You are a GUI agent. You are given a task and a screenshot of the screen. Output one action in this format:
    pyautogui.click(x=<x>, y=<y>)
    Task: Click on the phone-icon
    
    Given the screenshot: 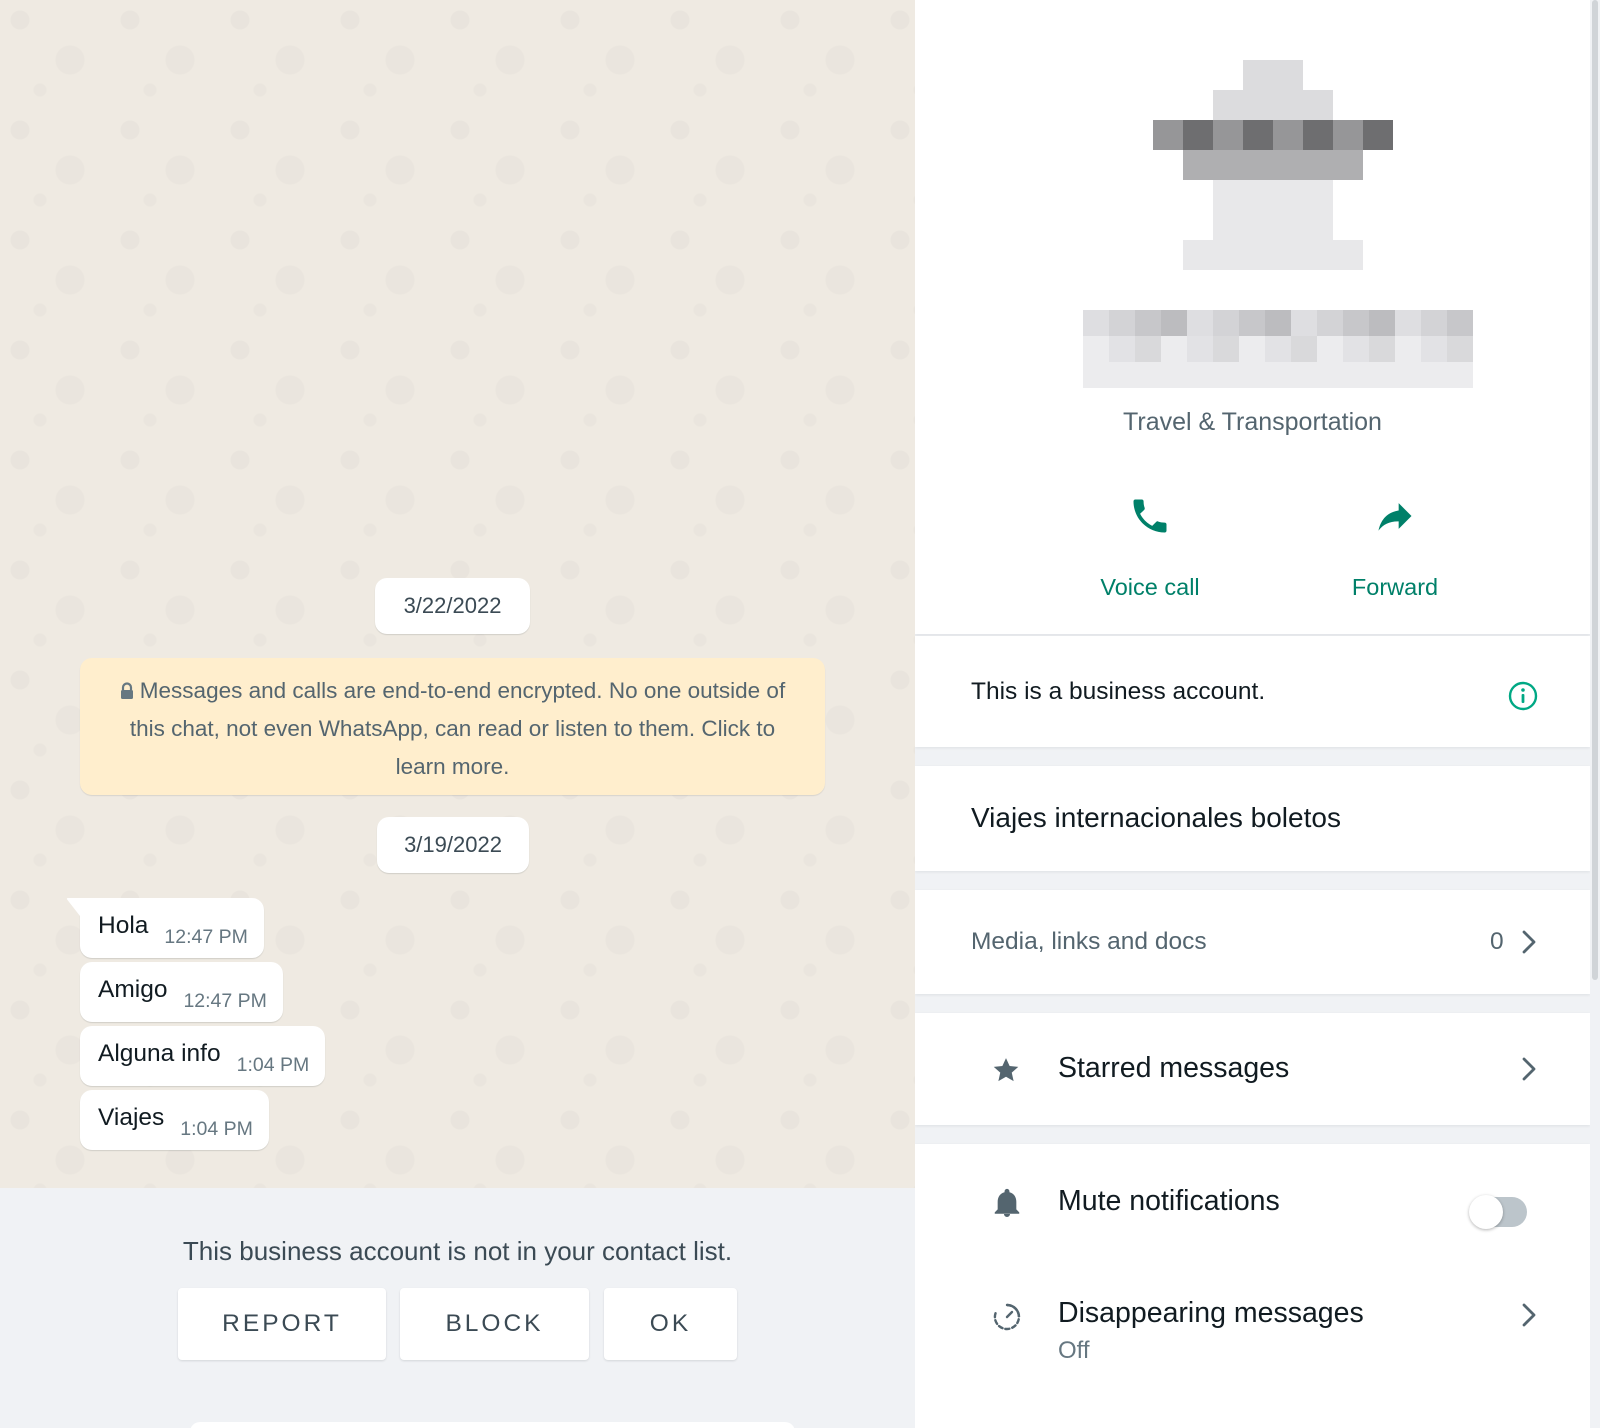 What is the action you would take?
    pyautogui.click(x=1150, y=516)
    